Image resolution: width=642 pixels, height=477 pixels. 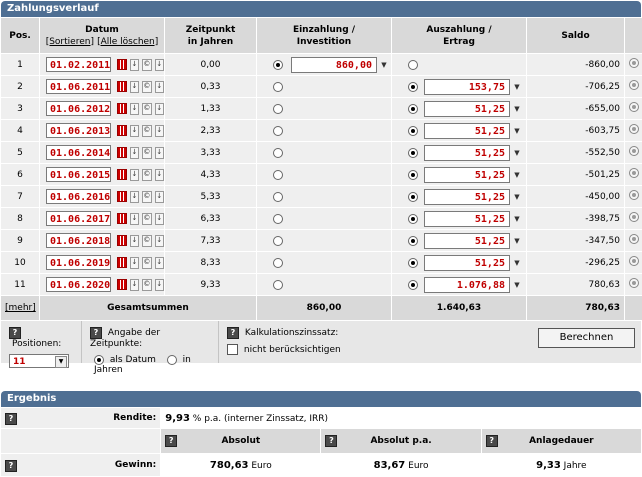 I want to click on radio-als-datum, so click(x=99, y=359).